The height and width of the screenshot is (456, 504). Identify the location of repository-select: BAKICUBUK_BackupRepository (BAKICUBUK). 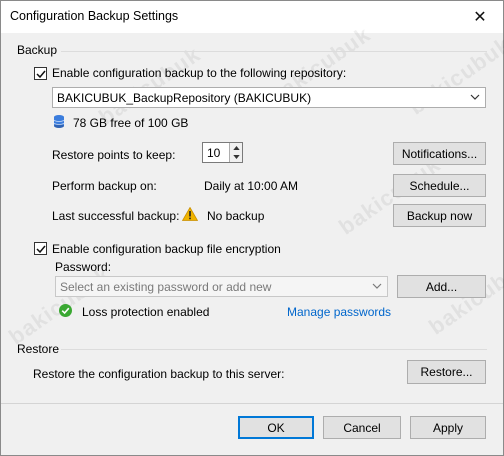
(269, 97).